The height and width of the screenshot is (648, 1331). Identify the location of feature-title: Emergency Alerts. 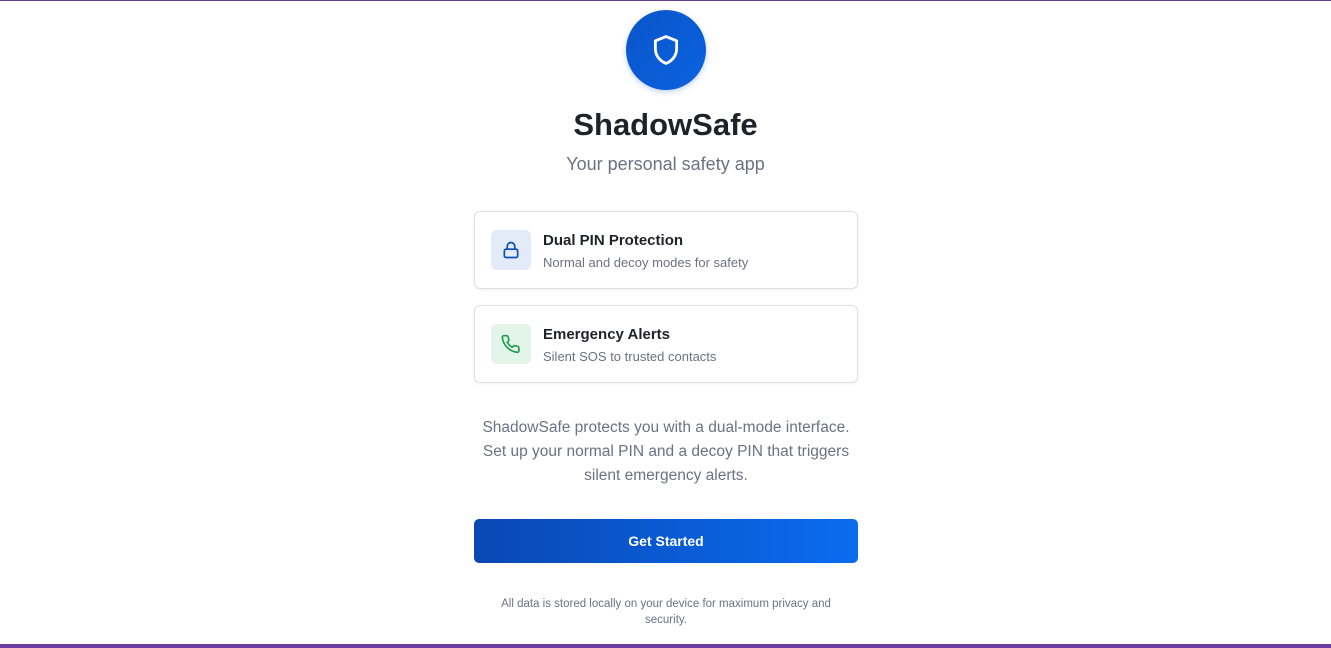
(607, 334).